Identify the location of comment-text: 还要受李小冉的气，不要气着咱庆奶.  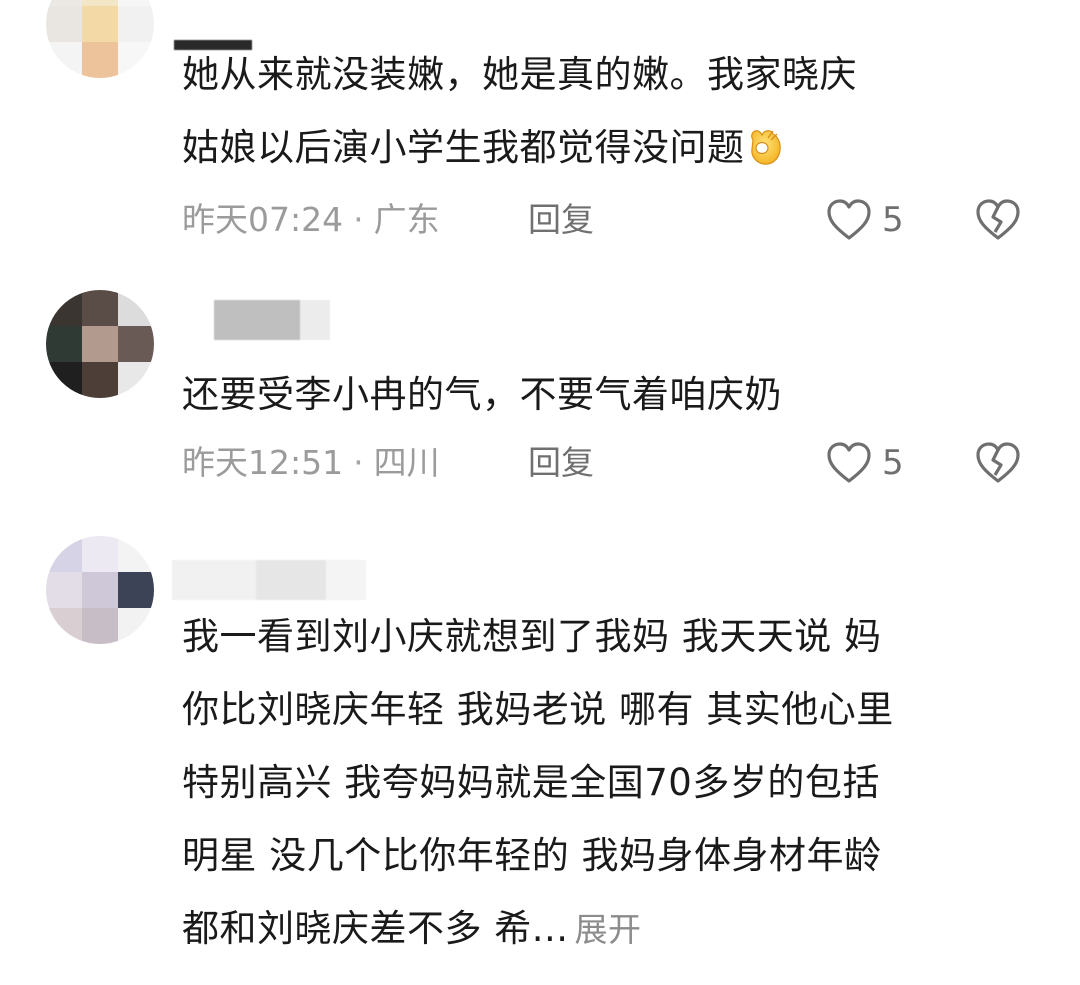
(482, 394).